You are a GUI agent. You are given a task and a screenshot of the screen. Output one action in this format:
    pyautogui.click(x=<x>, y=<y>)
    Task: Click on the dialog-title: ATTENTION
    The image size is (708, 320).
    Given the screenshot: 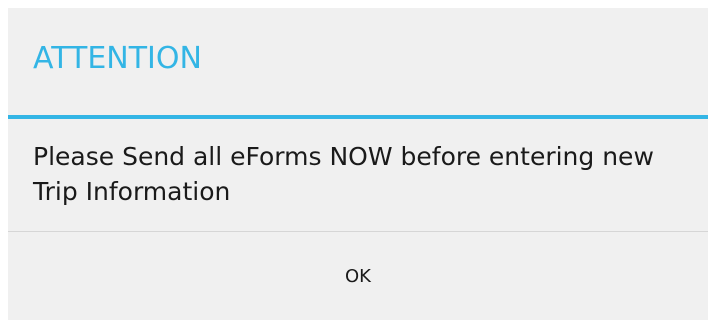 What is the action you would take?
    pyautogui.click(x=117, y=58)
    